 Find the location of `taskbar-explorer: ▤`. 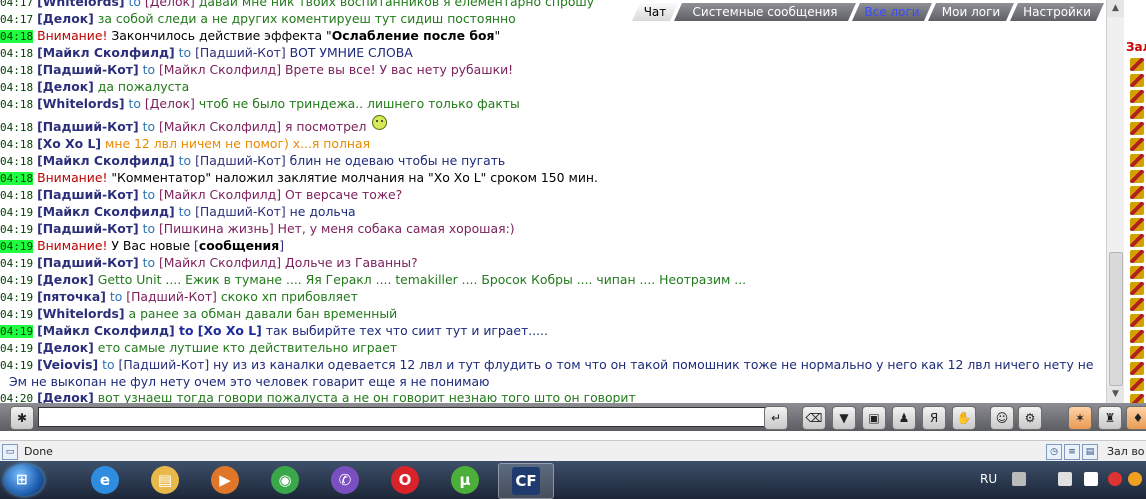

taskbar-explorer: ▤ is located at coordinates (165, 480).